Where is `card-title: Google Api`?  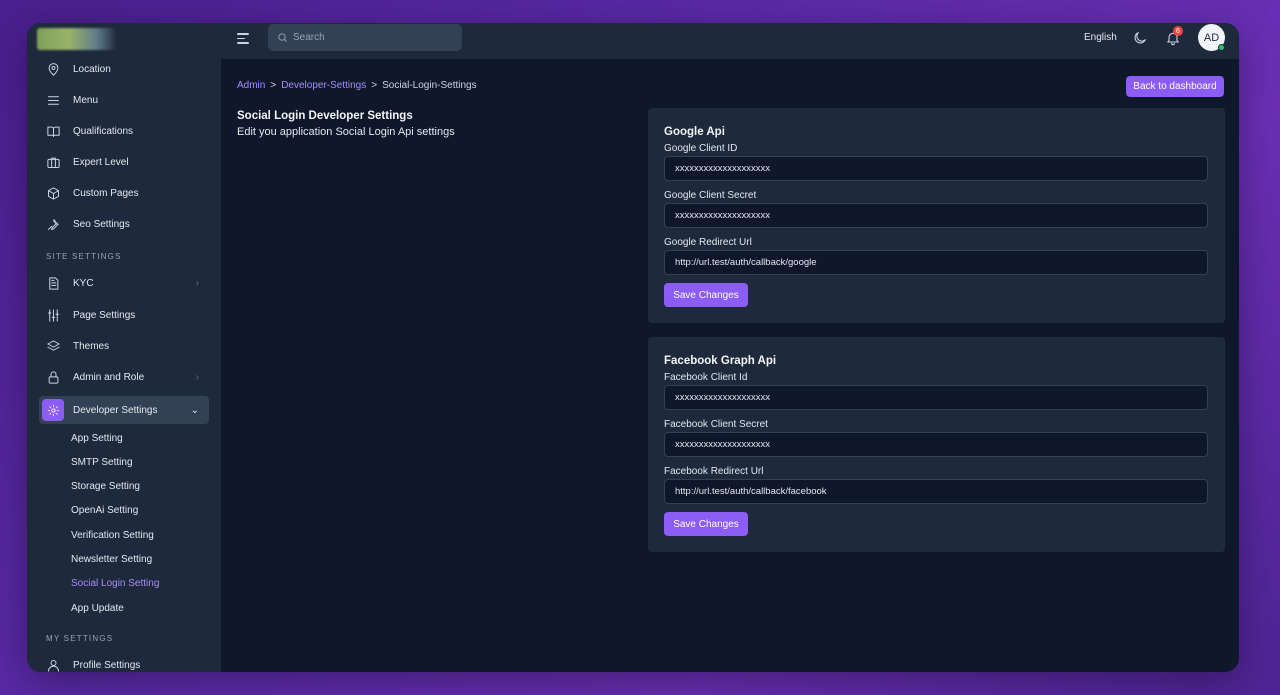 card-title: Google Api is located at coordinates (694, 132).